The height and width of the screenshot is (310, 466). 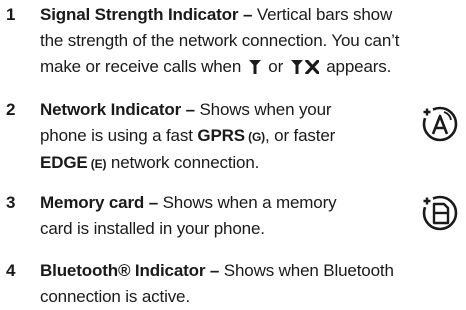 I want to click on item-number: 2, so click(x=11, y=109).